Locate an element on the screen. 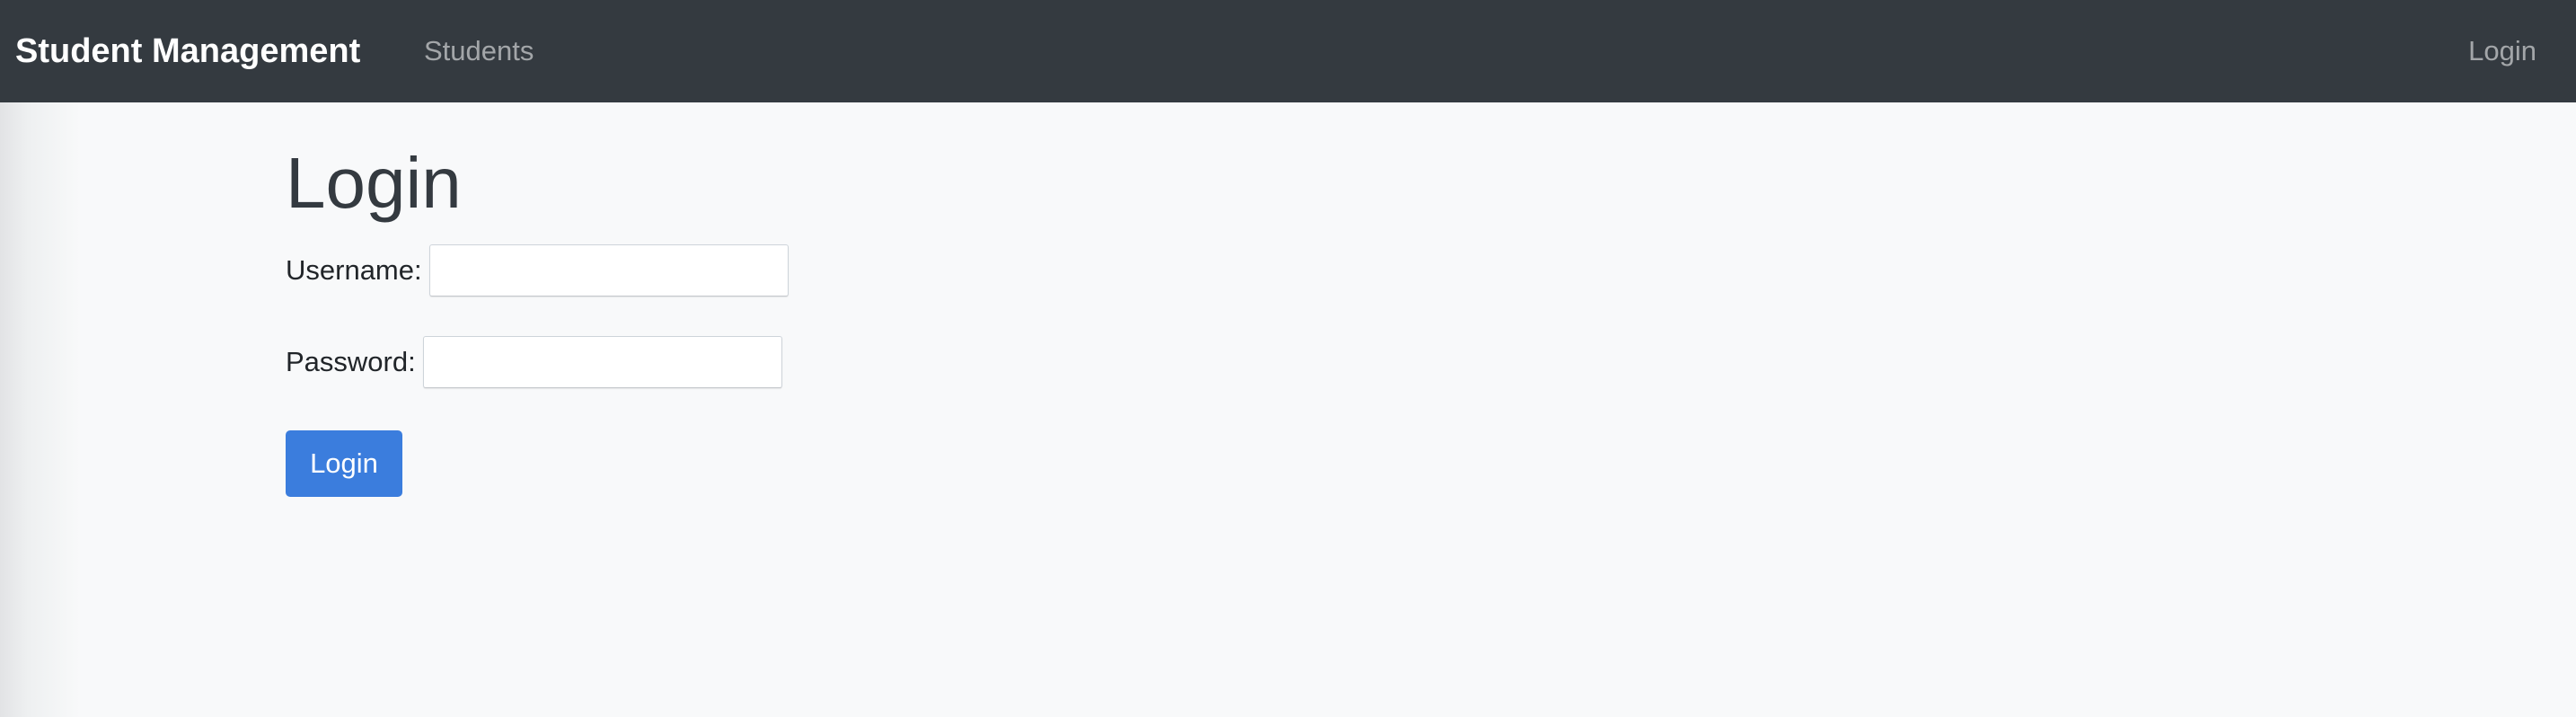 This screenshot has width=2576, height=717. username-row: Username: is located at coordinates (537, 270).